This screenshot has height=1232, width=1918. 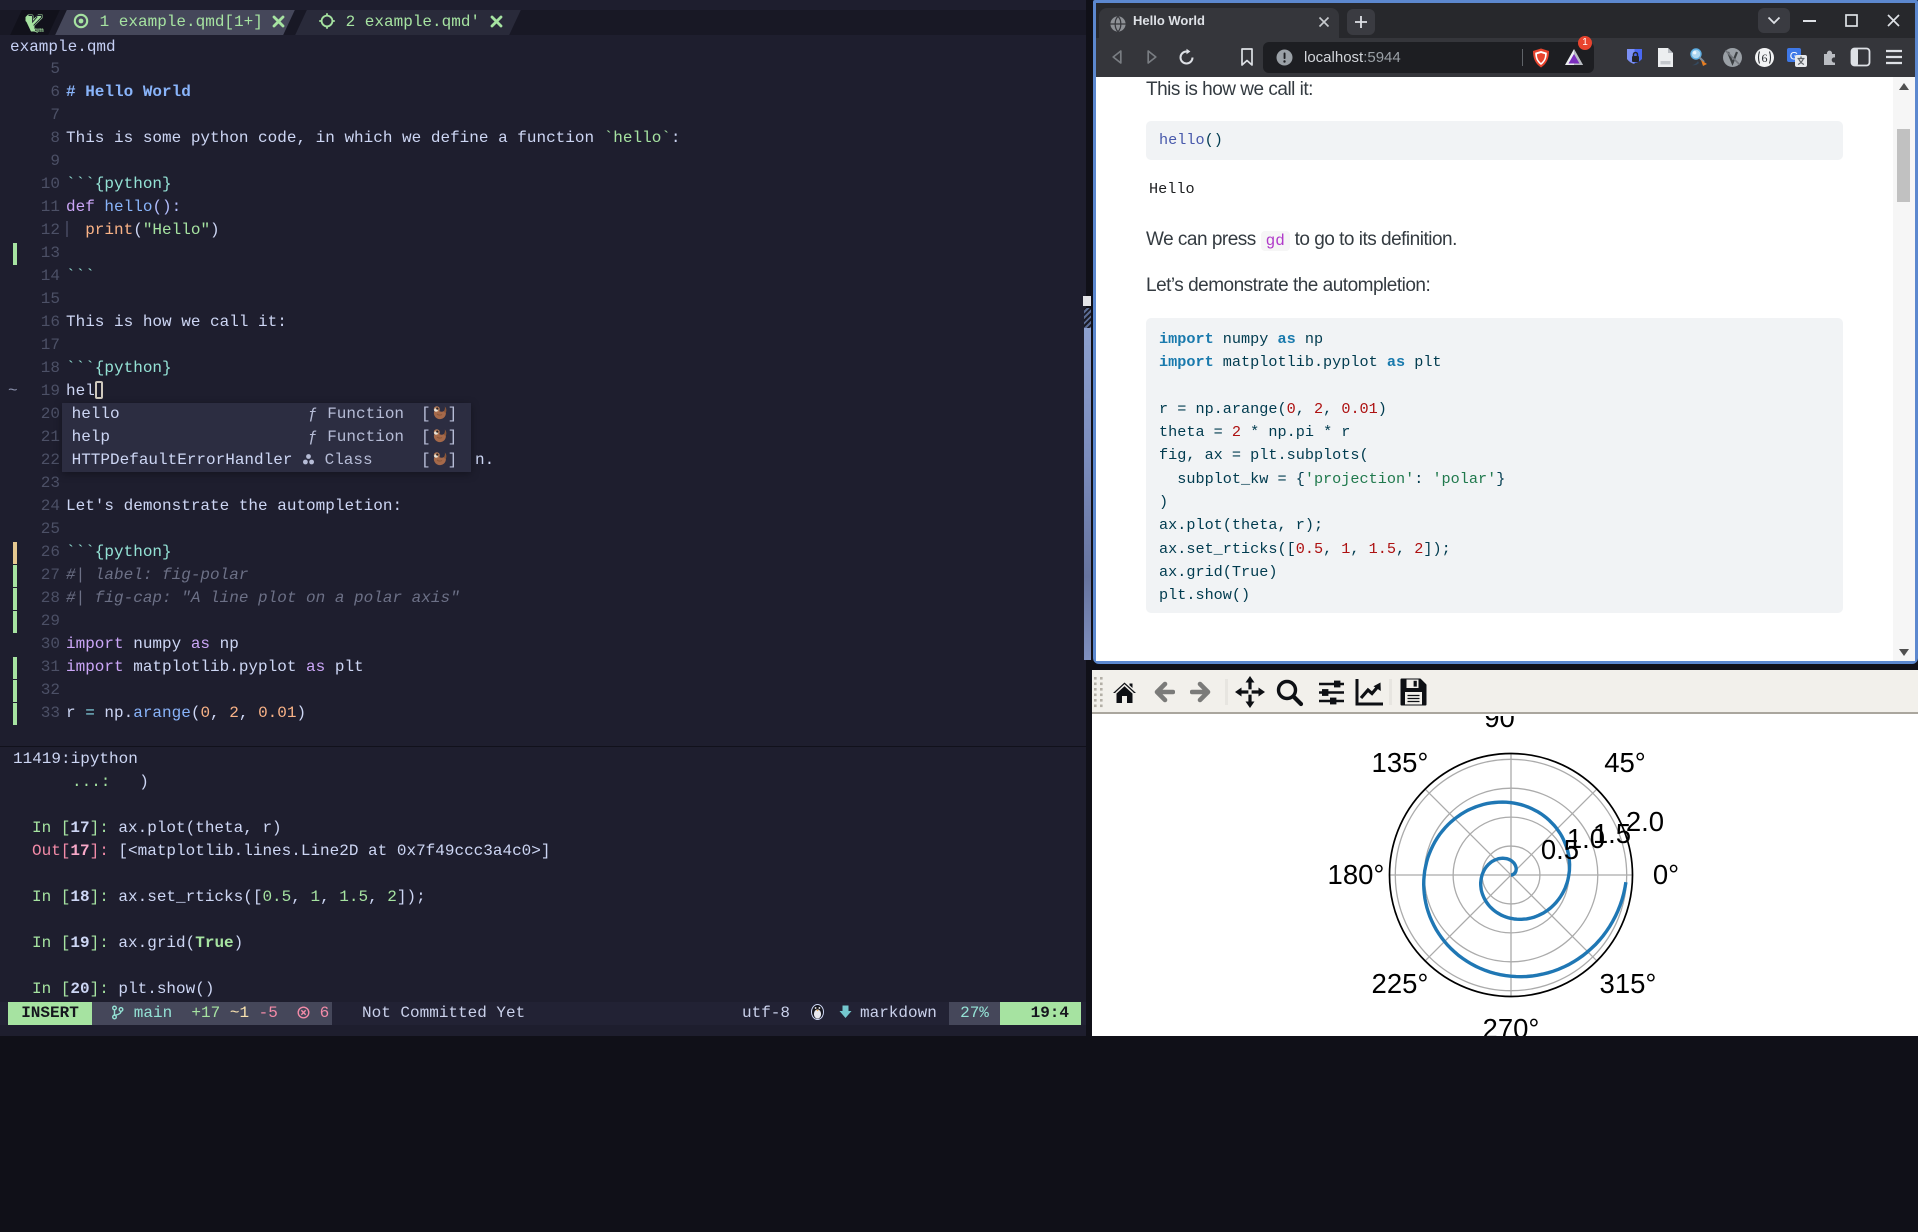 I want to click on svg-text: 180°, so click(x=1356, y=874).